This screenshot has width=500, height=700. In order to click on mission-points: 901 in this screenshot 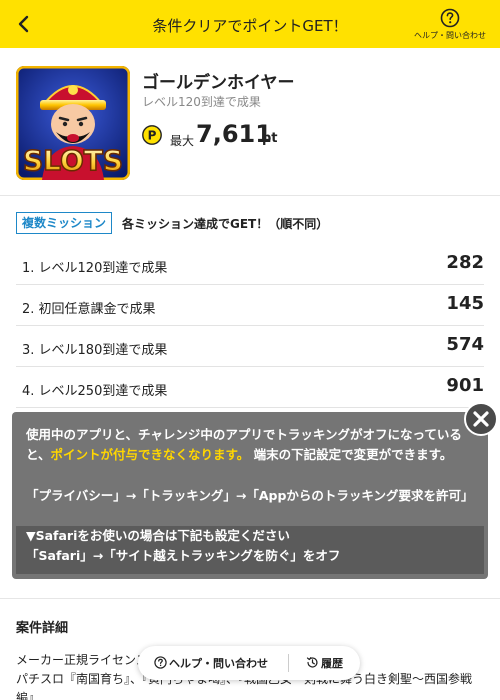, I will do `click(465, 385)`.